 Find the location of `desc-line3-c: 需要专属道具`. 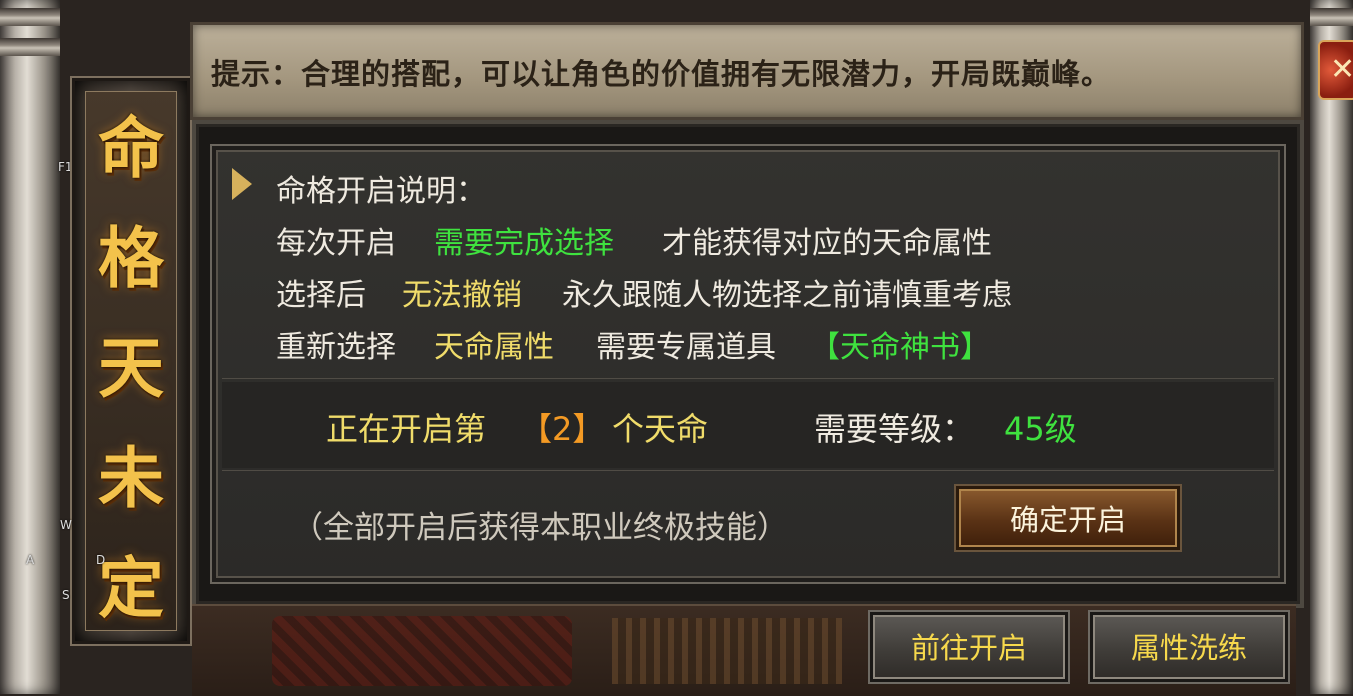

desc-line3-c: 需要专属道具 is located at coordinates (686, 347).